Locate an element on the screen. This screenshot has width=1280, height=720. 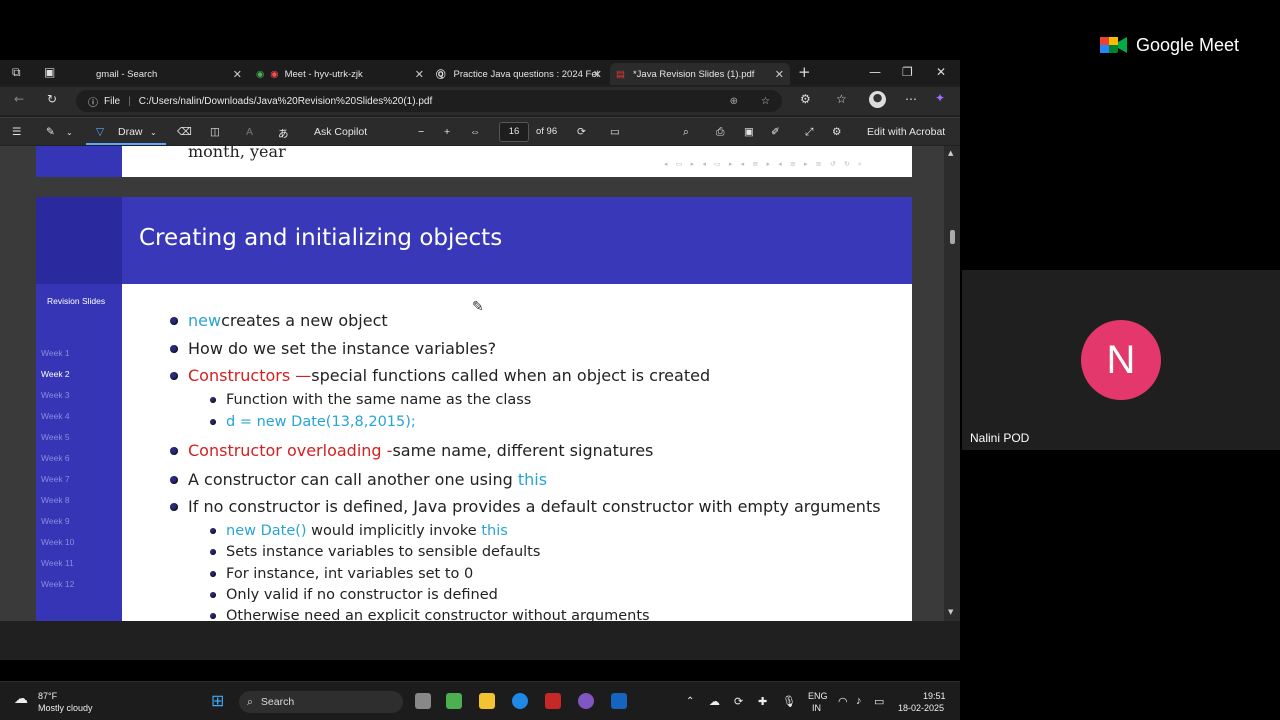
keyword-new: new is located at coordinates (205, 320).